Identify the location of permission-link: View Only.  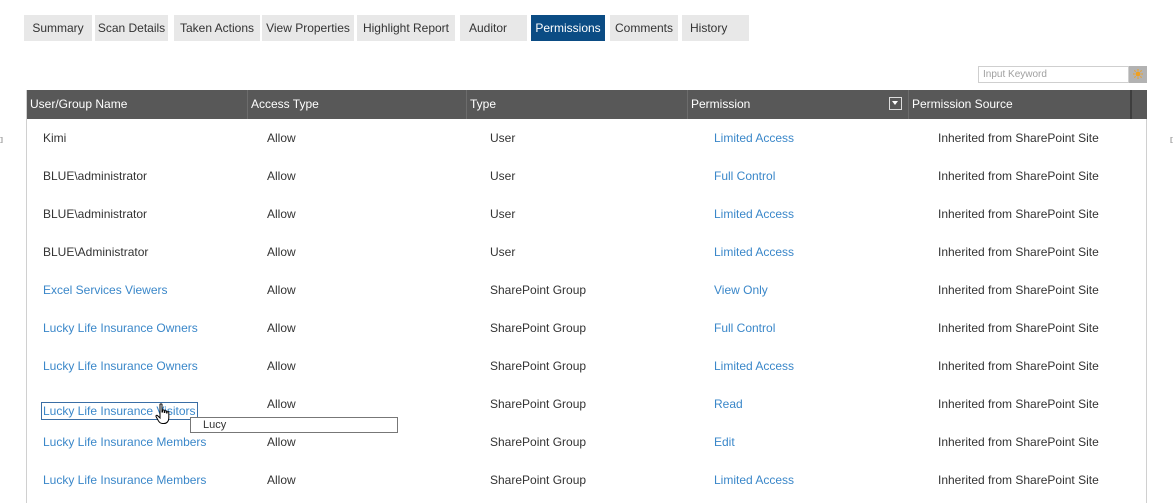
(741, 290).